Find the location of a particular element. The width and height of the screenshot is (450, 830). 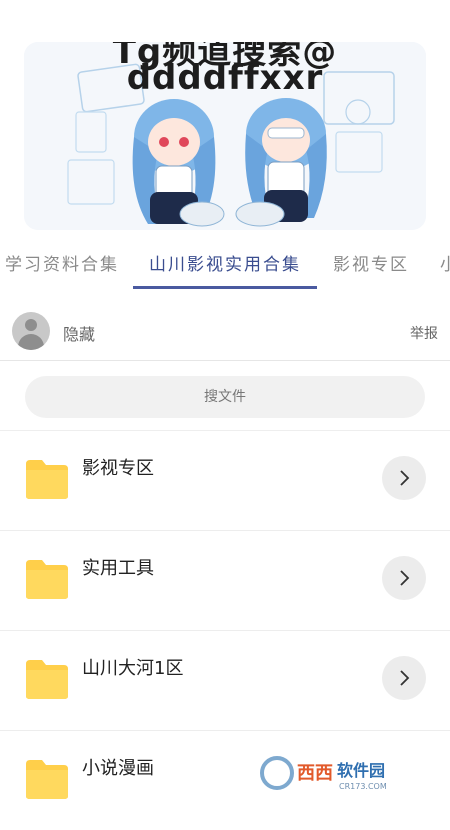

category-tabs: 学习资料合集 山川影视实用合集 影视专区 小 is located at coordinates (225, 264).